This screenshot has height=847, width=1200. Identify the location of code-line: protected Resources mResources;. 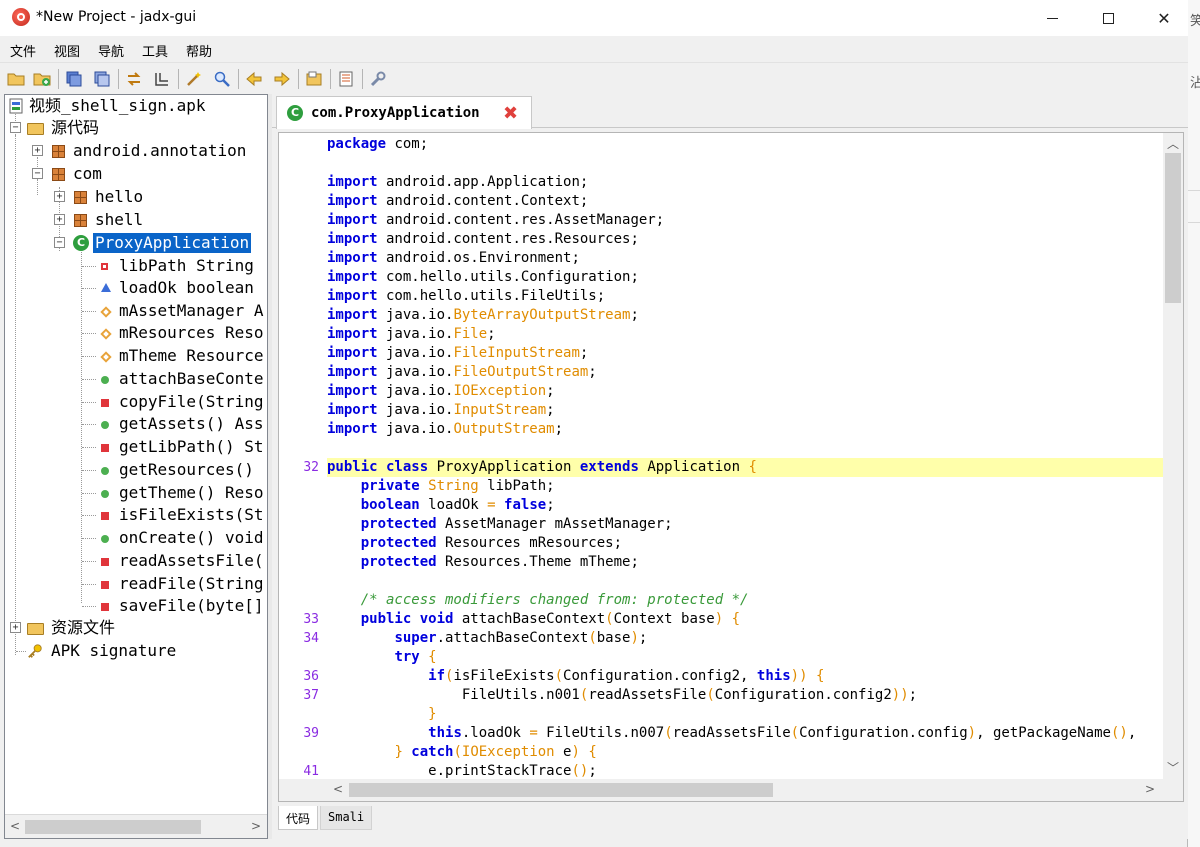
(745, 543).